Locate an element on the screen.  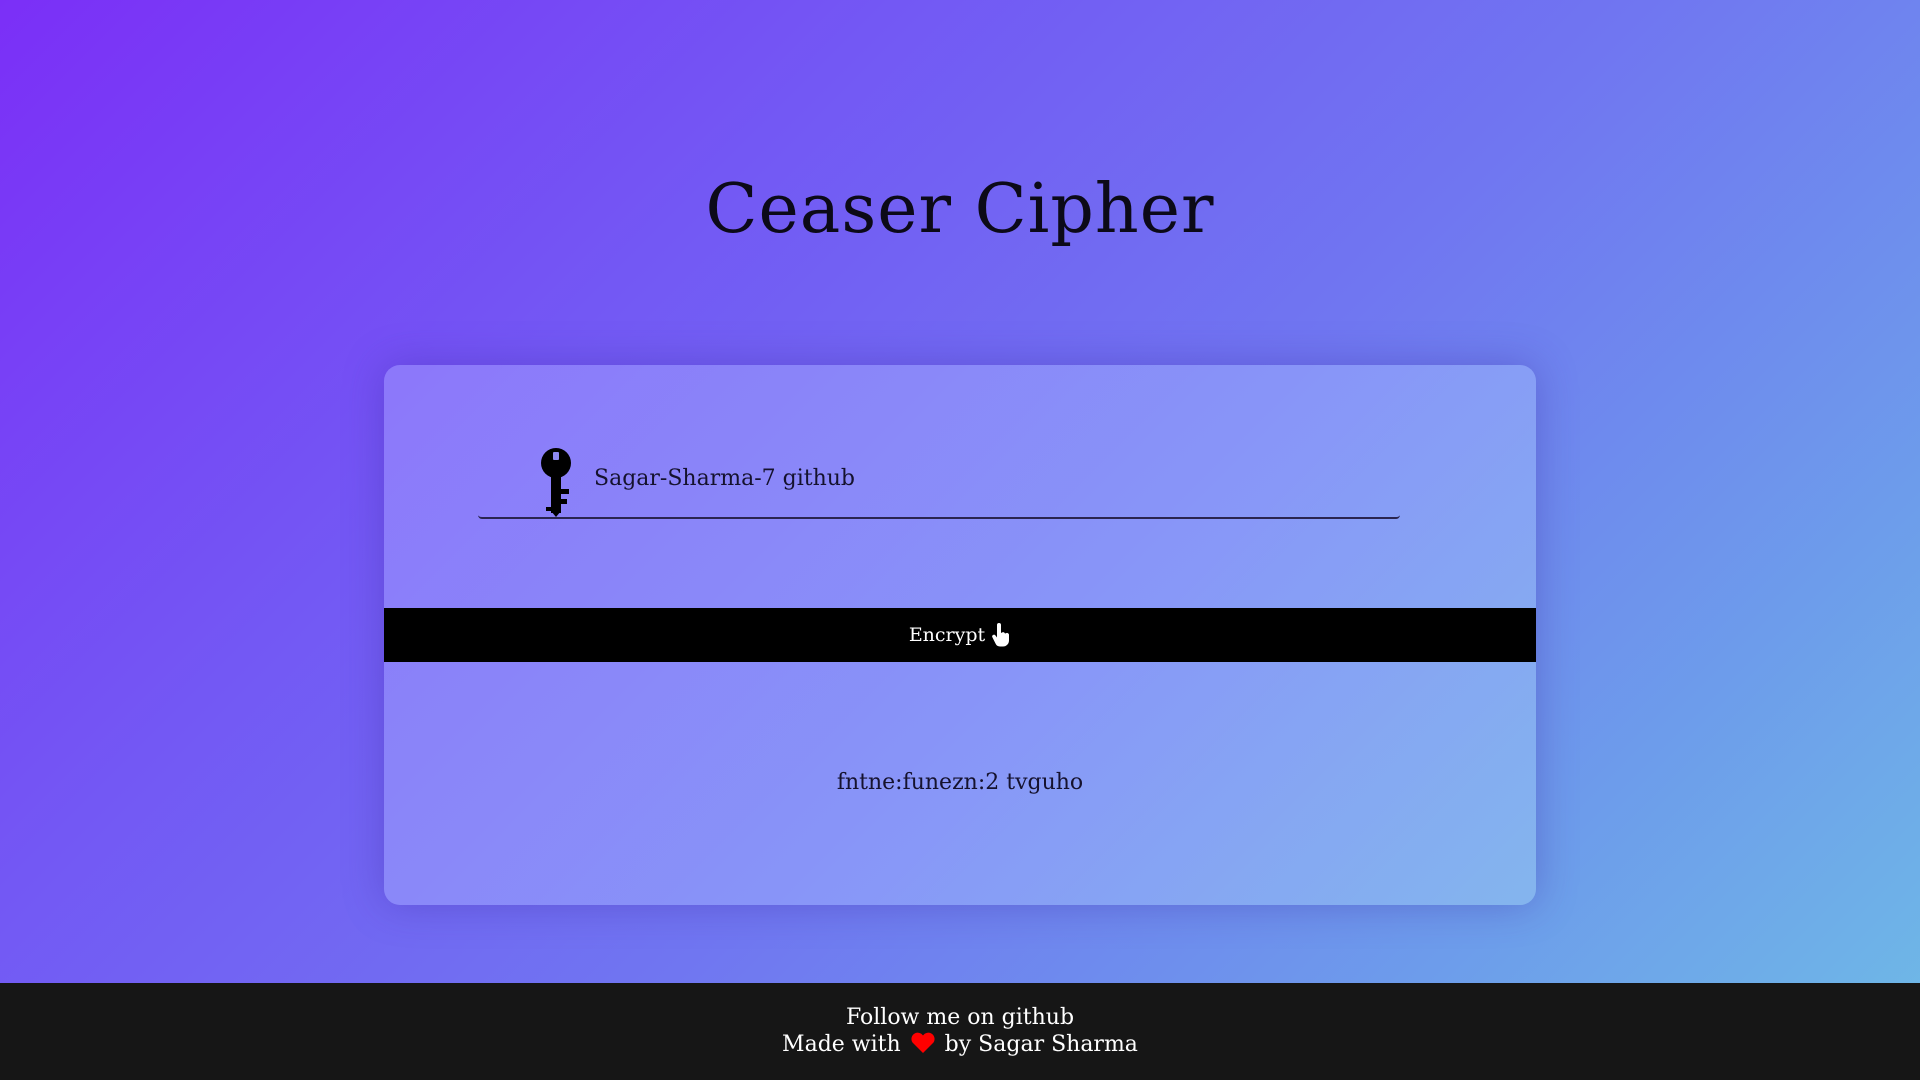
page-title: Ceaser Cipher is located at coordinates (960, 209).